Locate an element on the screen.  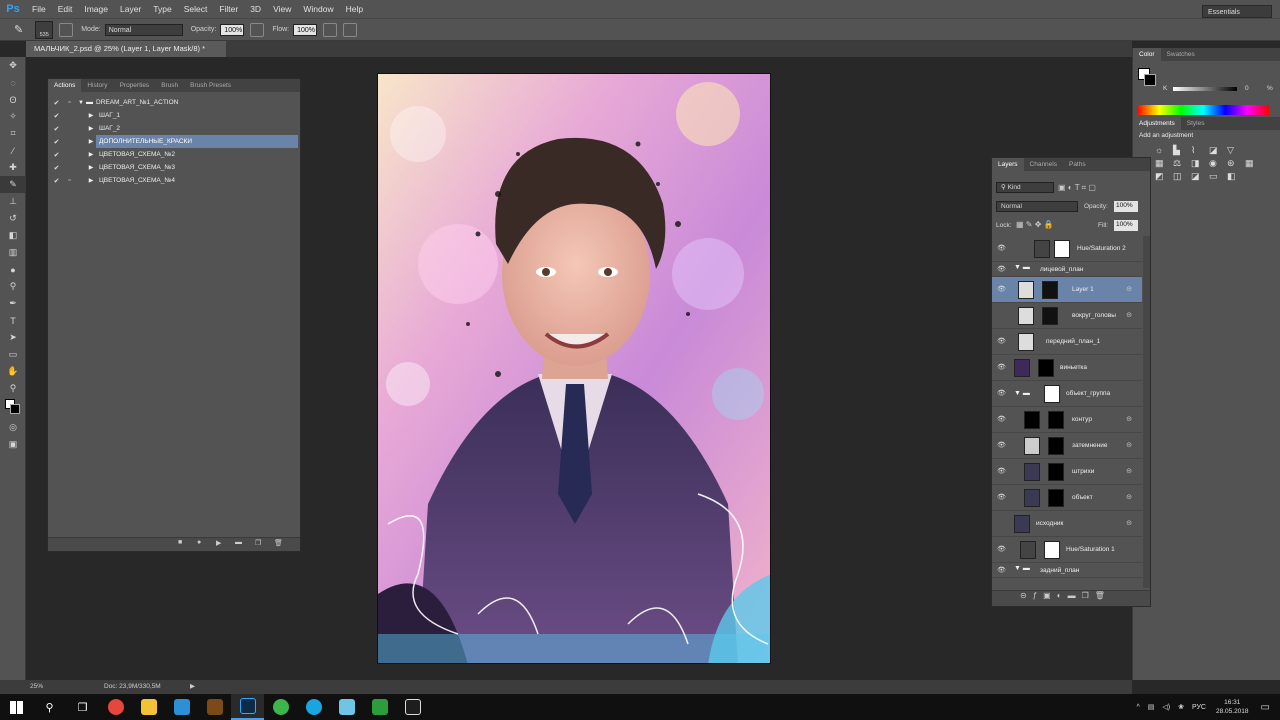
fill-input: 100% is located at coordinates (1126, 225).